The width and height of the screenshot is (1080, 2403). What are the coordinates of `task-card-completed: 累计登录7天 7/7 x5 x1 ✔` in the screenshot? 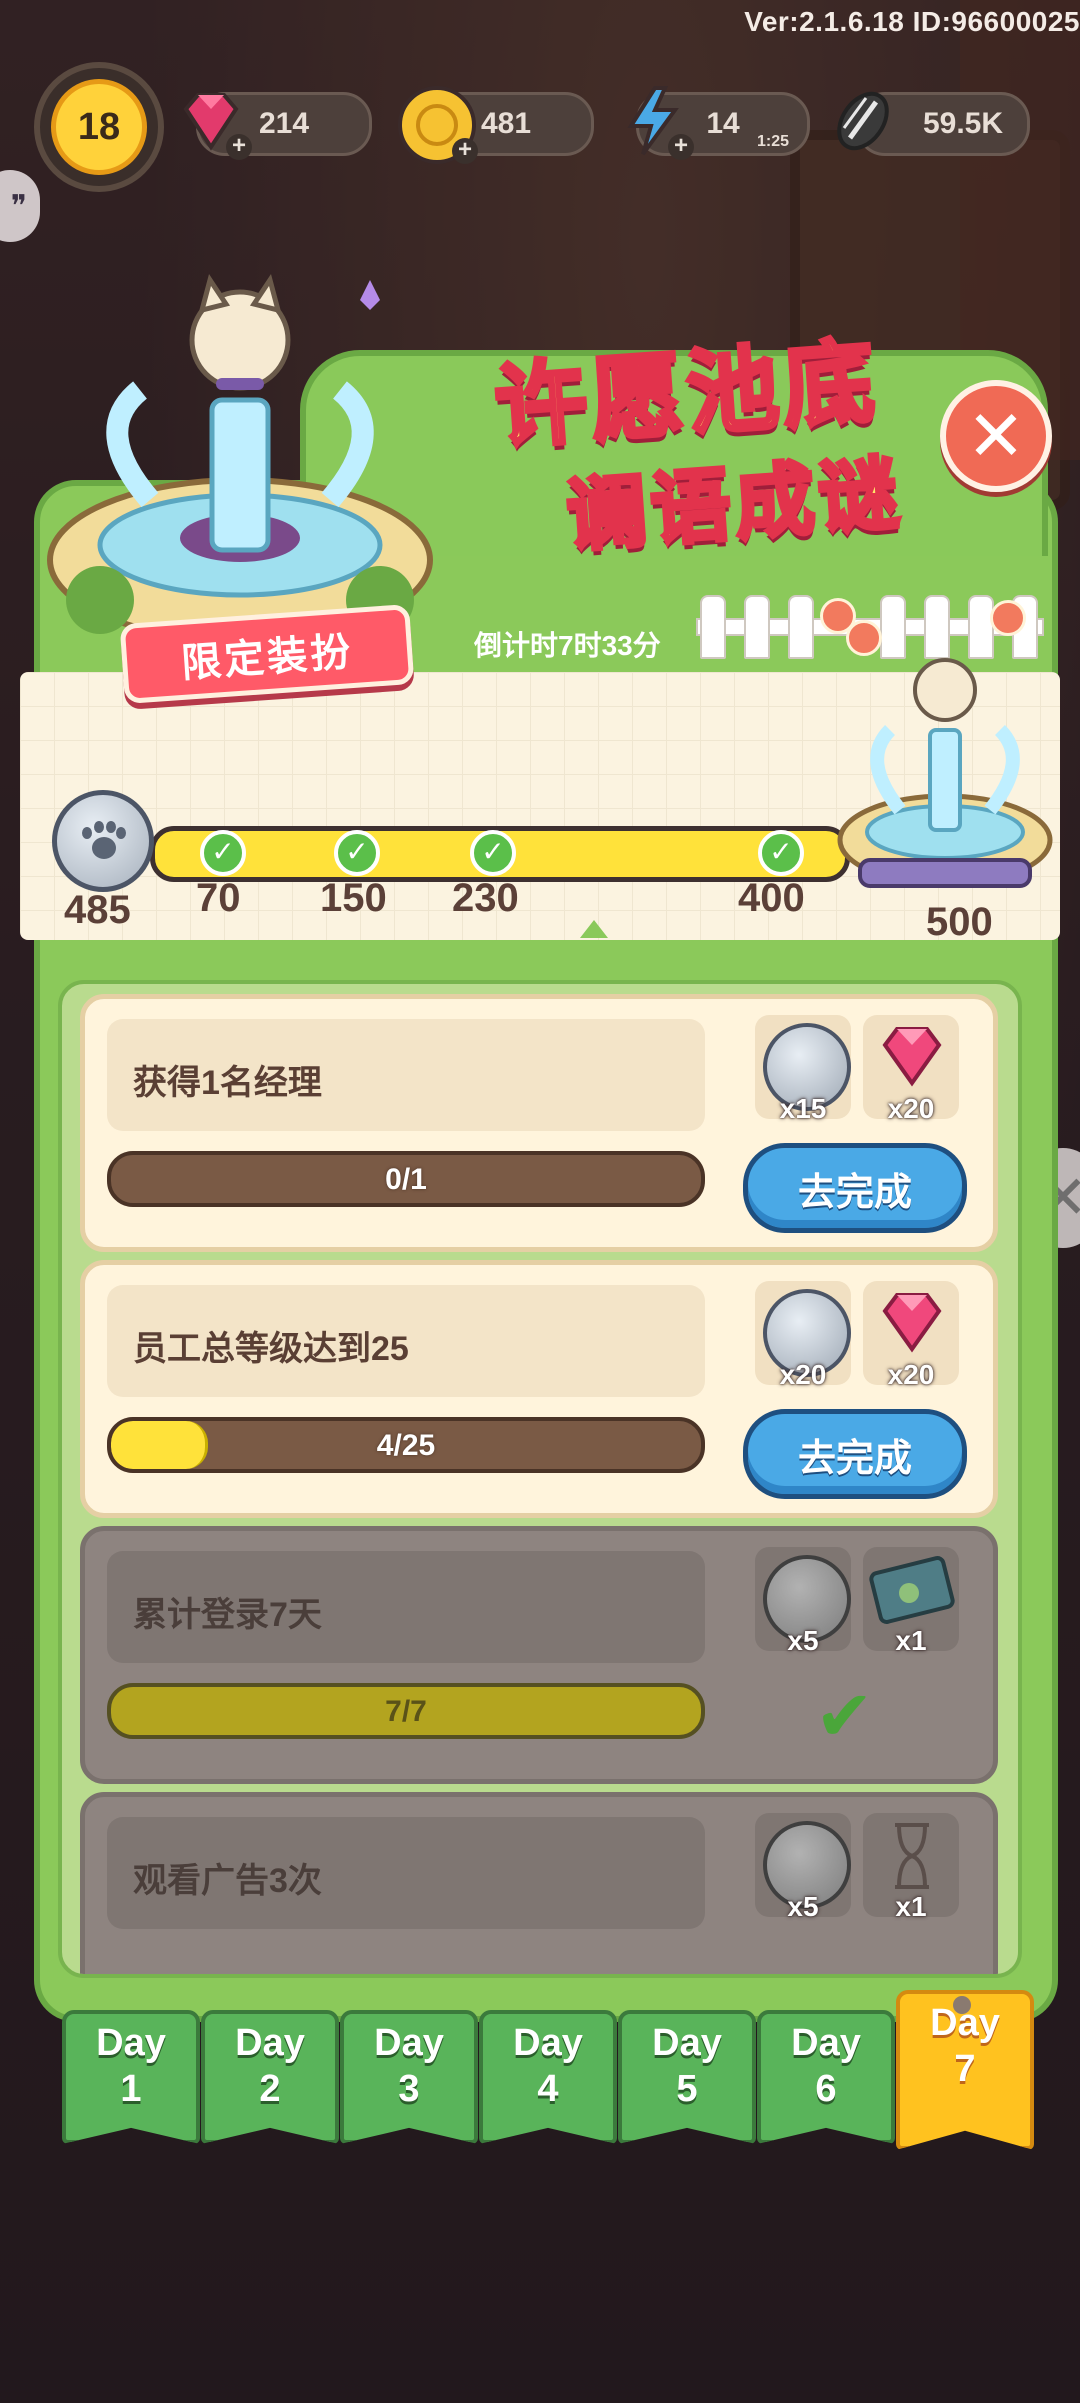 It's located at (539, 1655).